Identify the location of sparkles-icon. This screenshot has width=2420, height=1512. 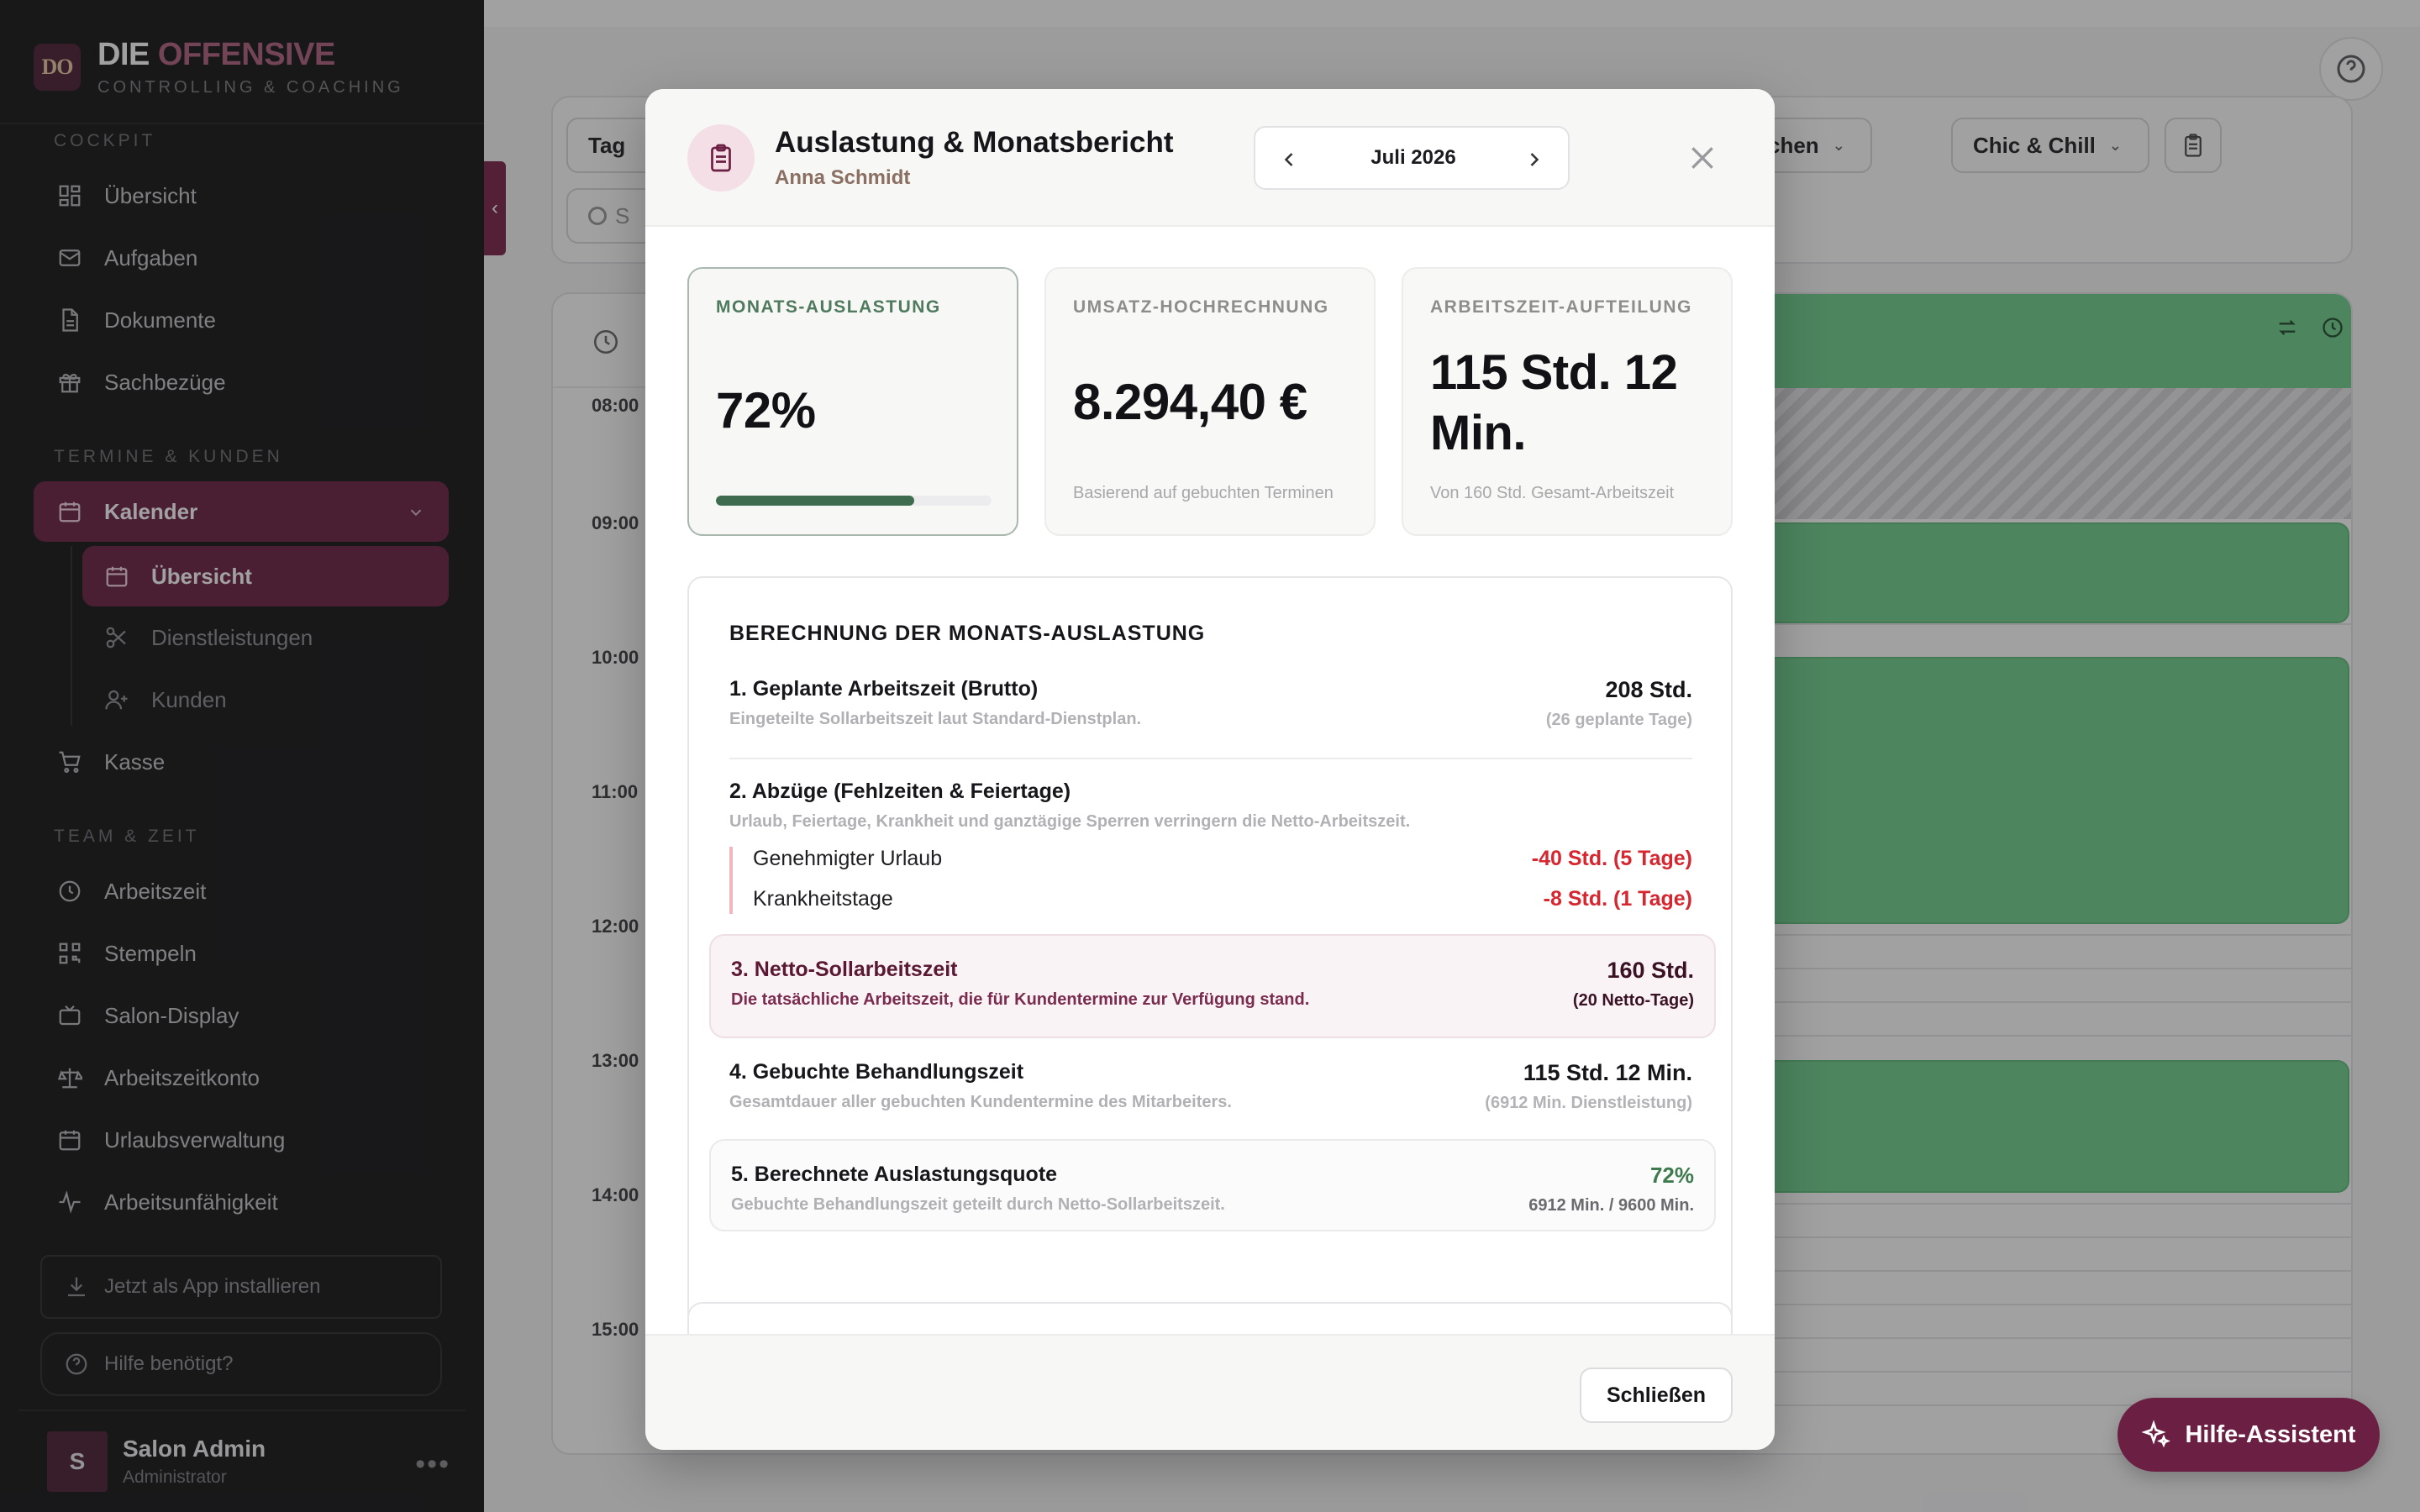
(2156, 1434).